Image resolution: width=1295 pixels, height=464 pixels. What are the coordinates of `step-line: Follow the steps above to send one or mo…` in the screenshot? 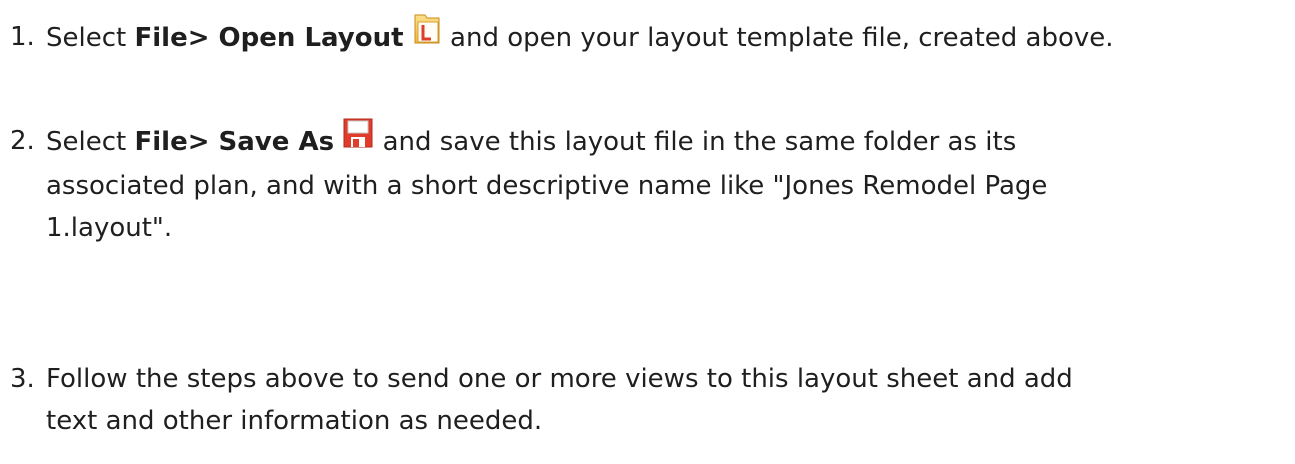 It's located at (559, 379).